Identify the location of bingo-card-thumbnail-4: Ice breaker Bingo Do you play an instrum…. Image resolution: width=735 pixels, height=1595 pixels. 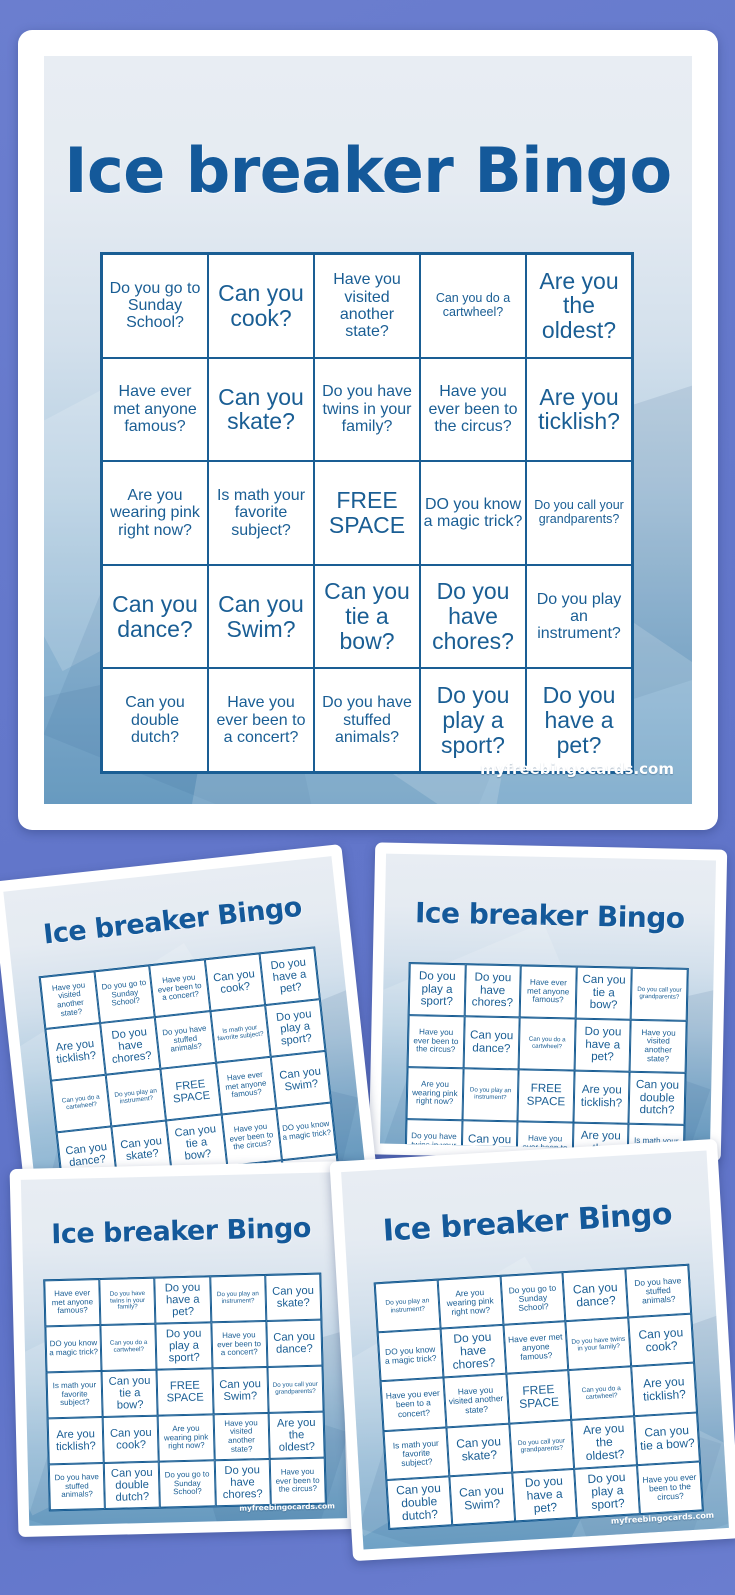
(532, 1350).